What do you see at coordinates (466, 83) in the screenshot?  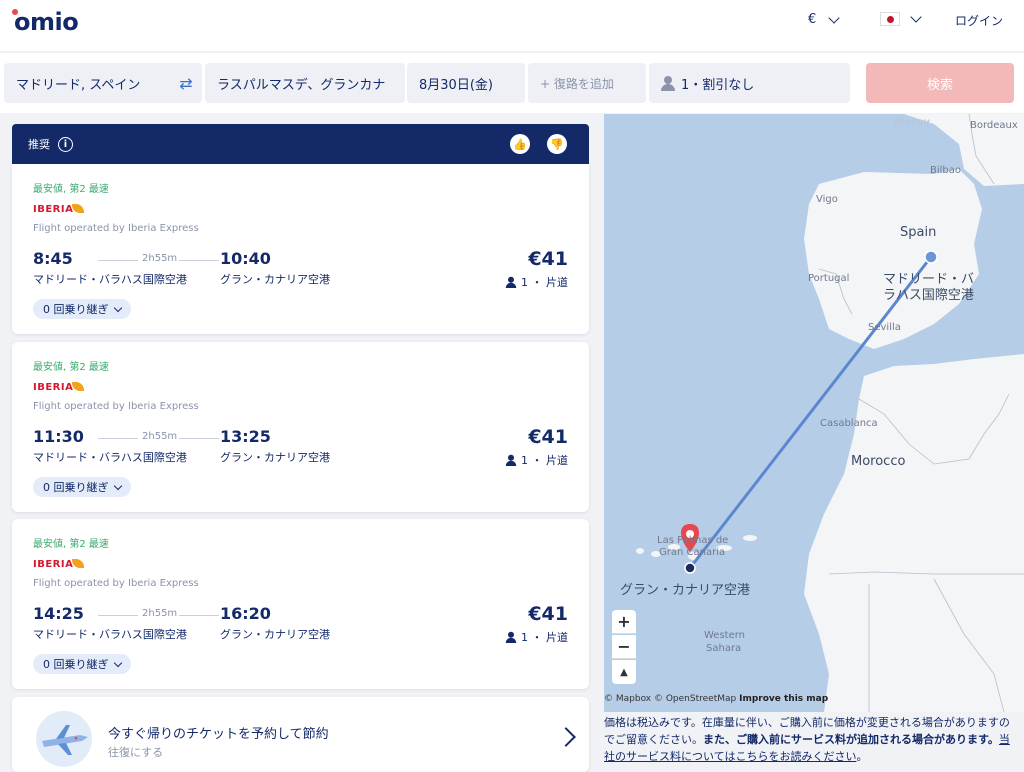 I see `date-field: 8月30日(金)` at bounding box center [466, 83].